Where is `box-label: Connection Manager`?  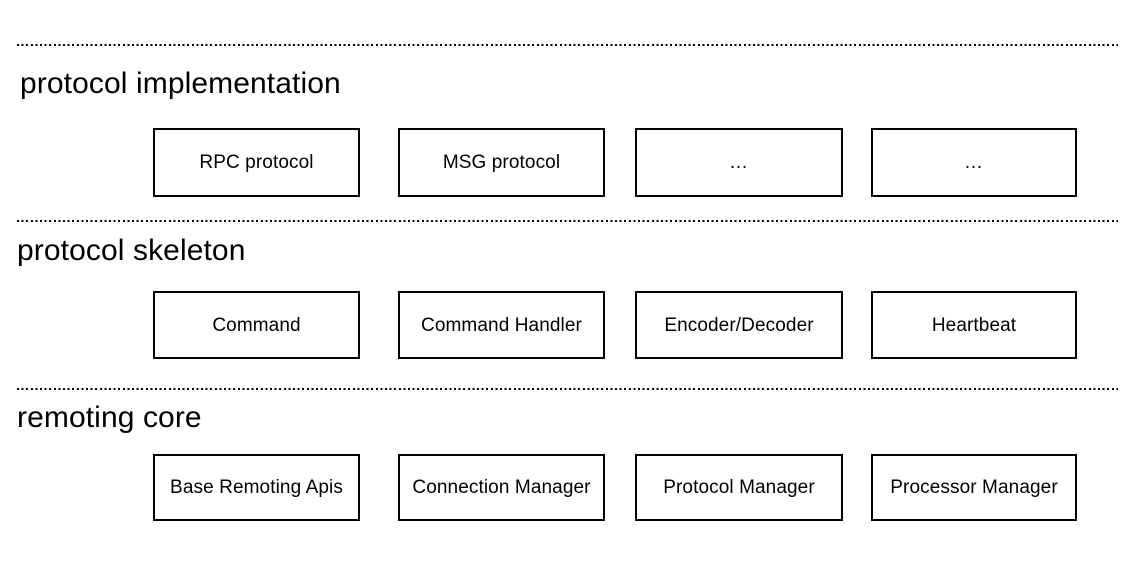 box-label: Connection Manager is located at coordinates (501, 487).